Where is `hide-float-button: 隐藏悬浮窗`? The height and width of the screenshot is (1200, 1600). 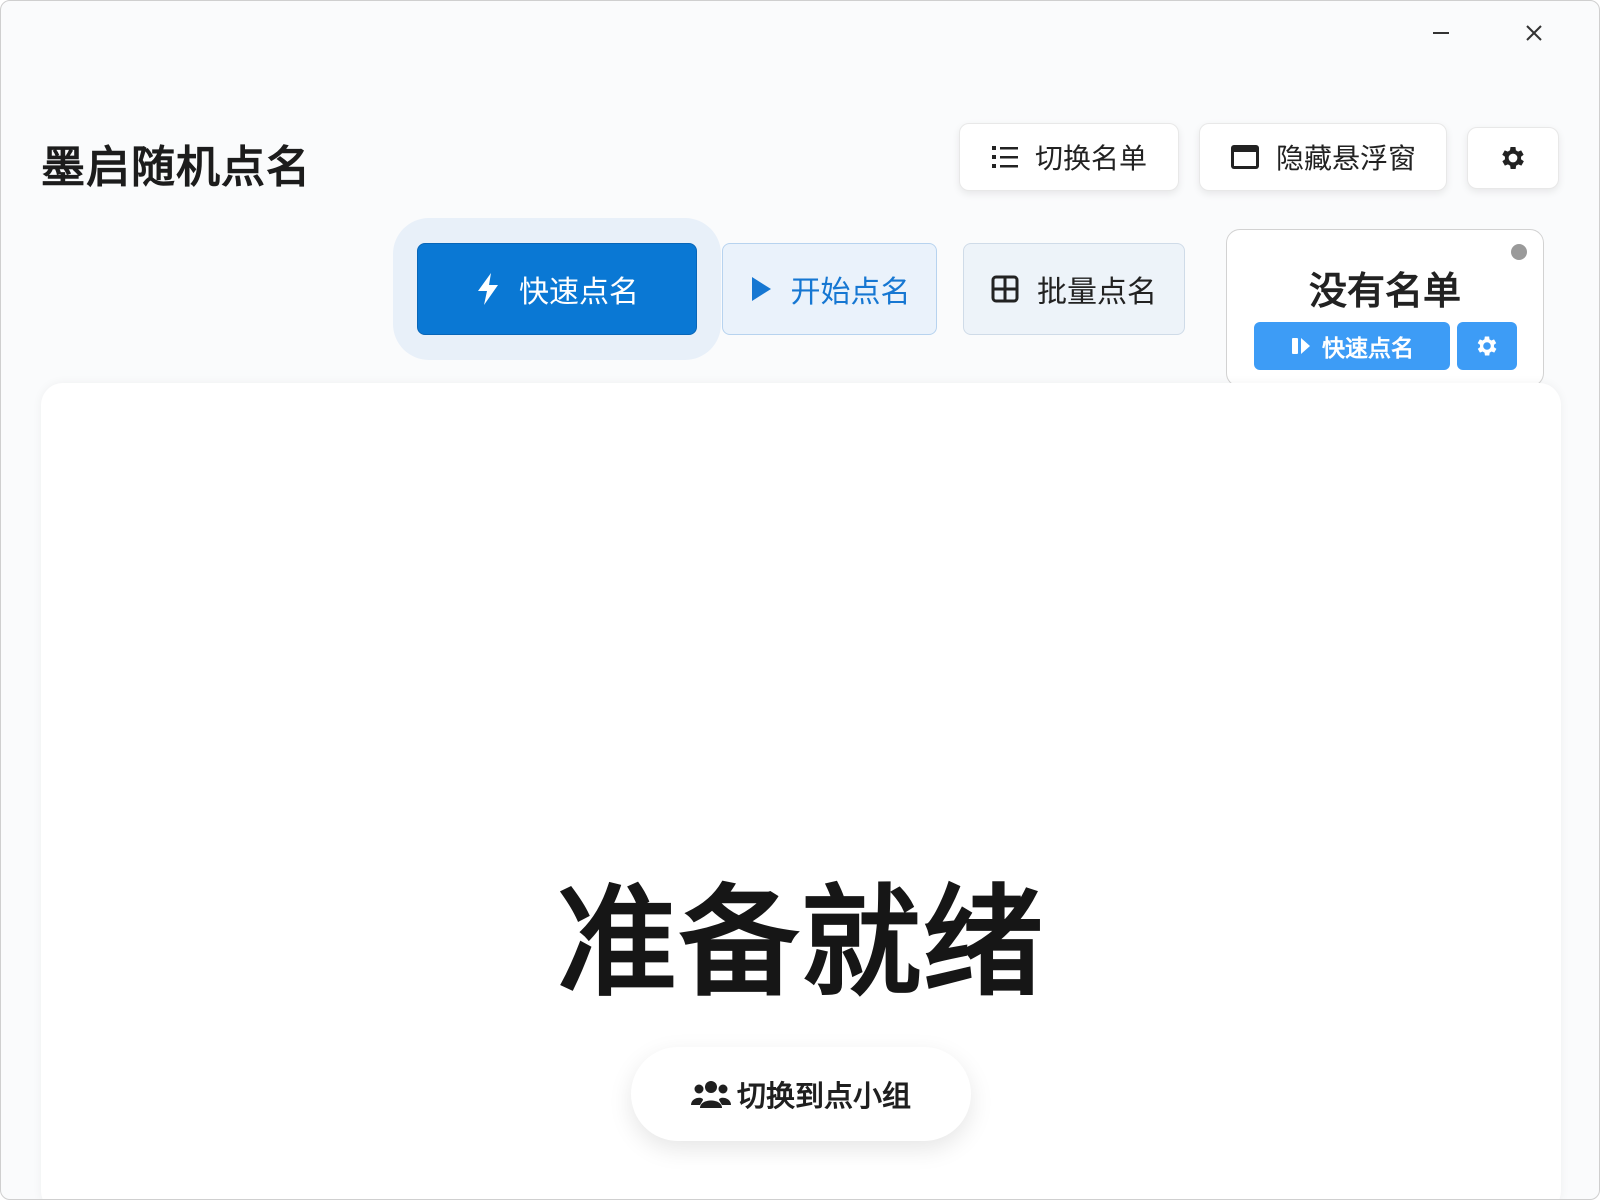
hide-float-button: 隐藏悬浮窗 is located at coordinates (1323, 157).